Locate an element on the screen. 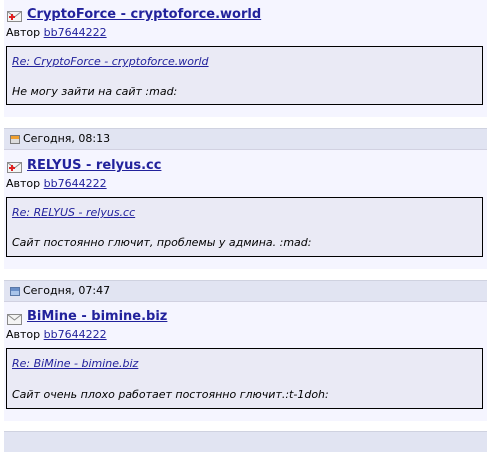 This screenshot has height=452, width=487. post-date-bar: Сегодня, 07:47 is located at coordinates (245, 290).